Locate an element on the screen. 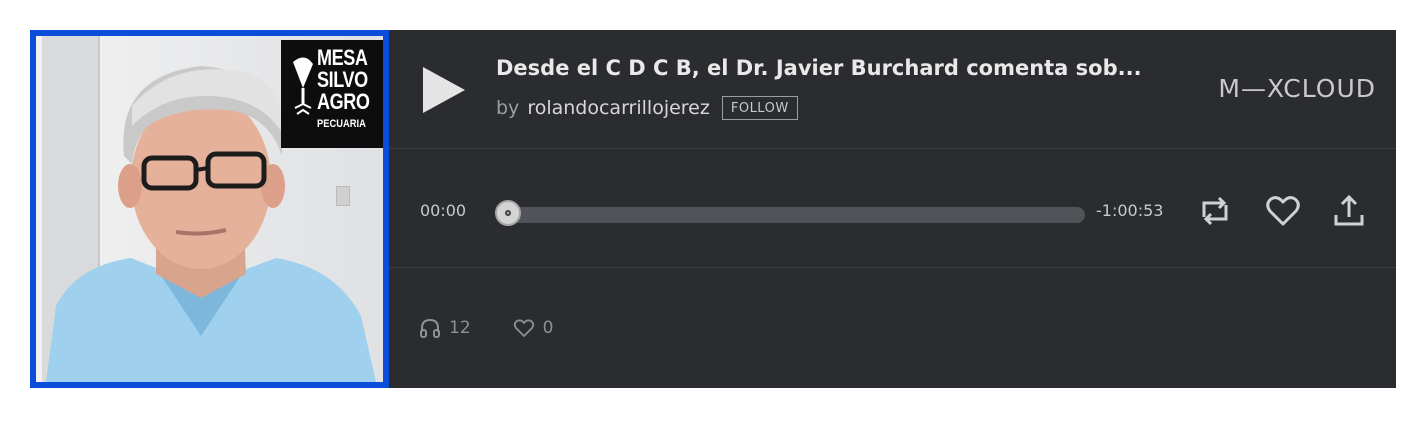 The height and width of the screenshot is (426, 1425). repost-button is located at coordinates (1215, 211).